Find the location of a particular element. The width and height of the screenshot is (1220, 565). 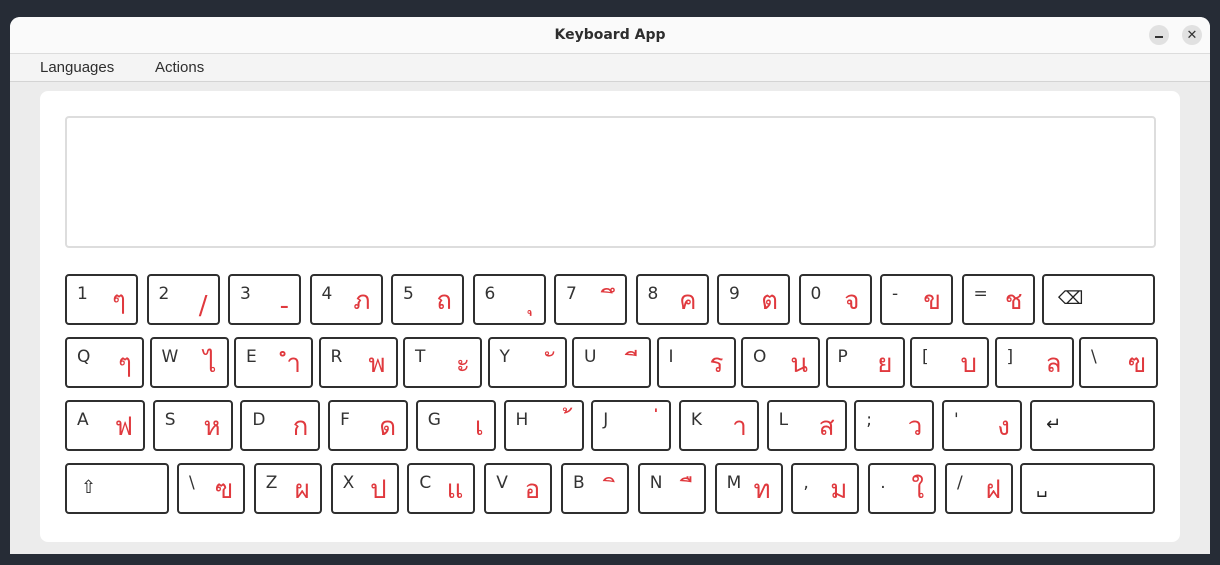

space-key: ␣ is located at coordinates (1087, 488).